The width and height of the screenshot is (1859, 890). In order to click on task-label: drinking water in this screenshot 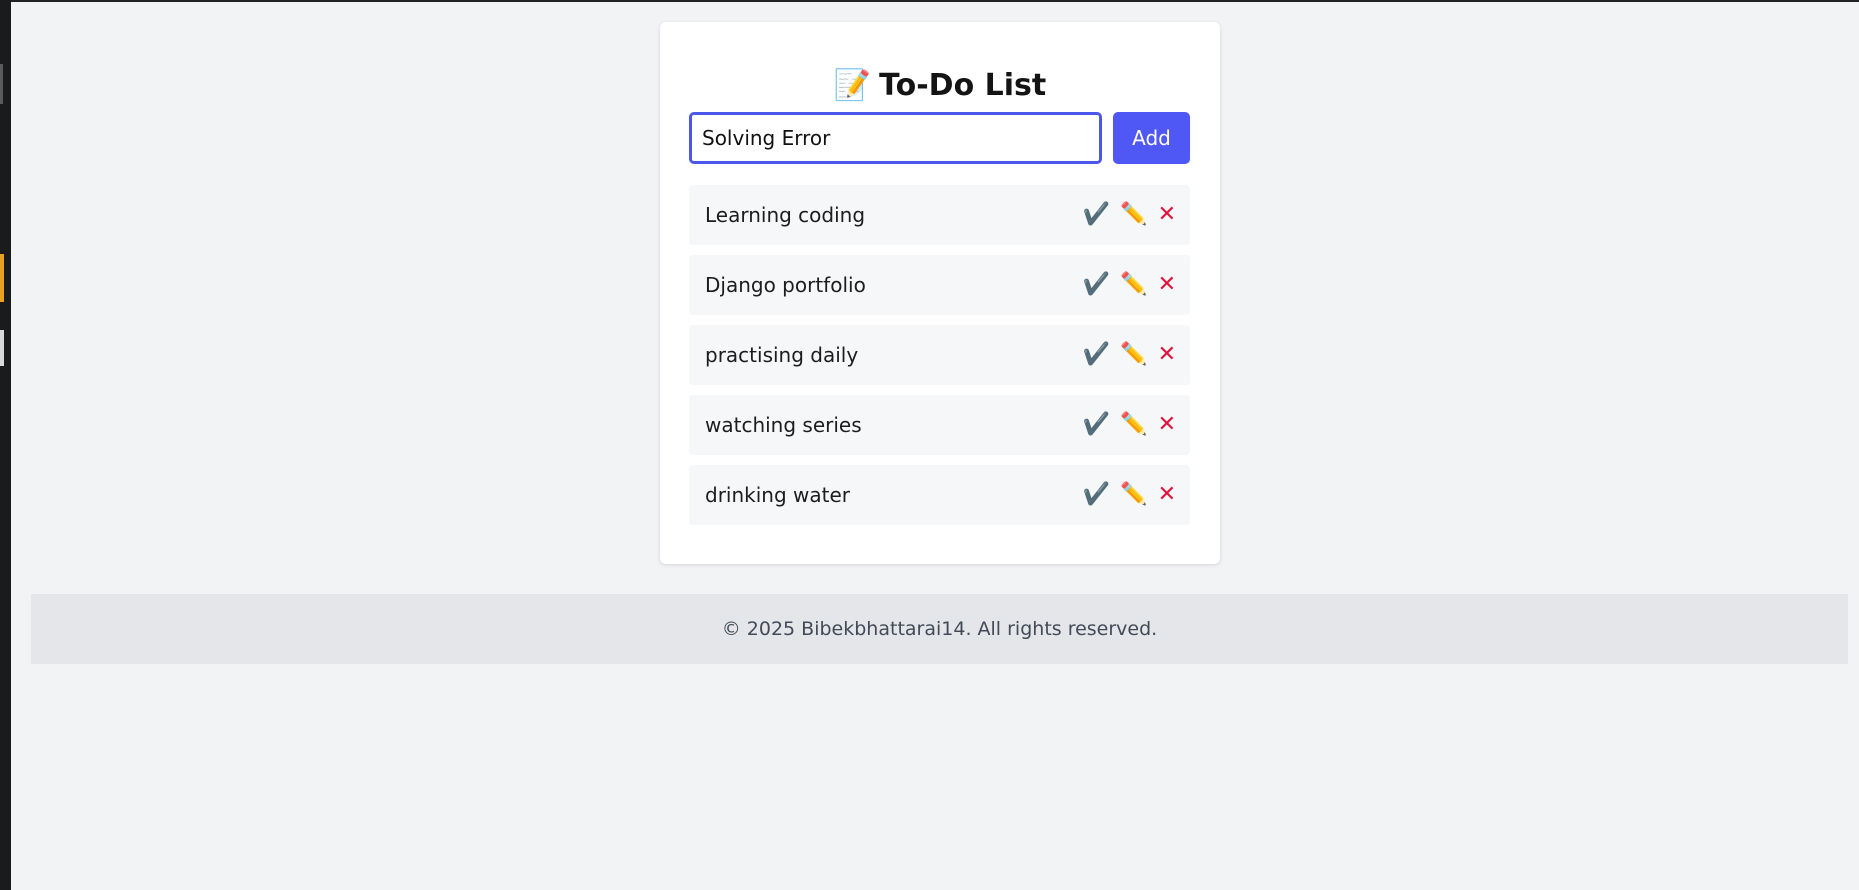, I will do `click(777, 495)`.